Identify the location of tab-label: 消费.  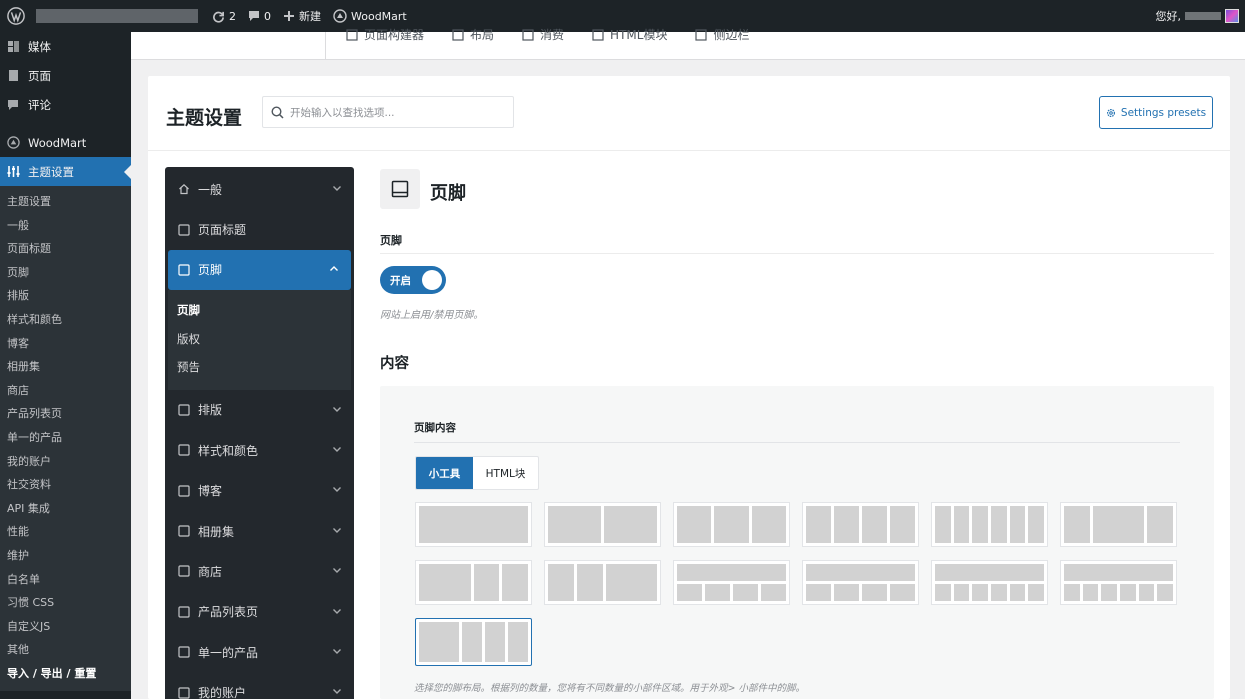
(552, 35).